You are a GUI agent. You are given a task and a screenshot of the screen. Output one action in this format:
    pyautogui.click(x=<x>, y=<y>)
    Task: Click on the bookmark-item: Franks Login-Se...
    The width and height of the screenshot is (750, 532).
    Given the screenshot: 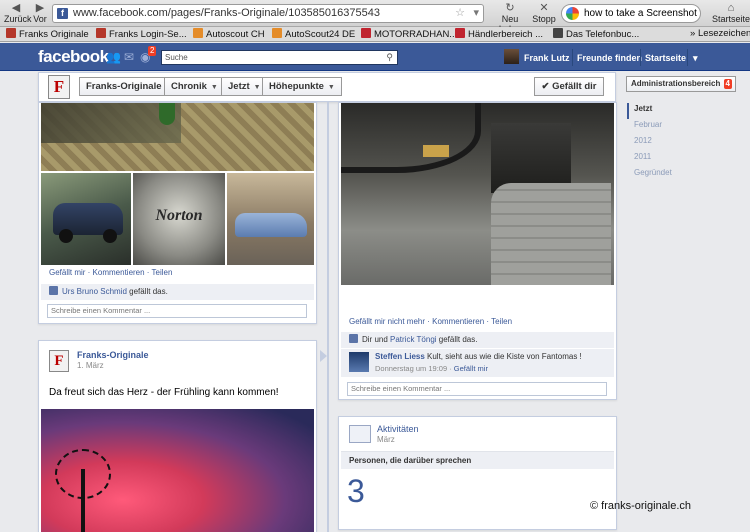 What is the action you would take?
    pyautogui.click(x=141, y=34)
    